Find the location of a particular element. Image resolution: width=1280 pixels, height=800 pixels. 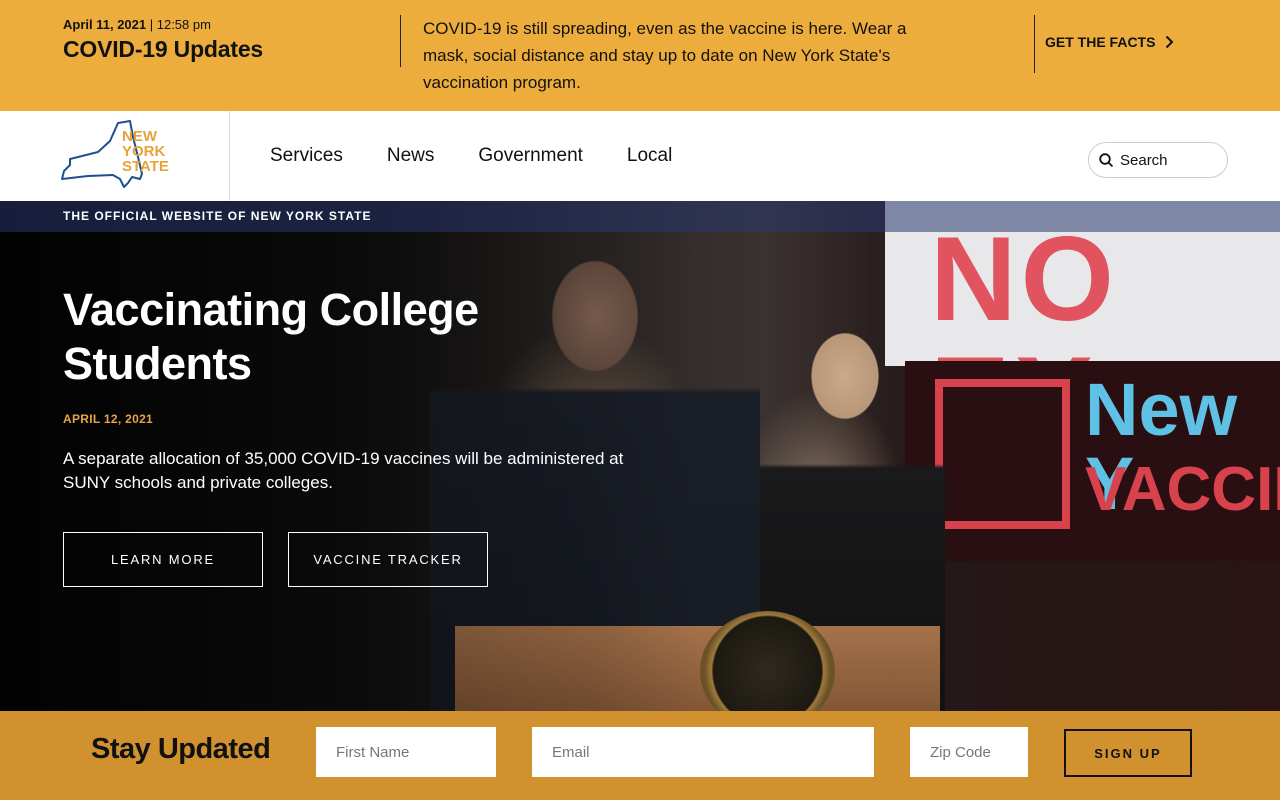

vaccine-tracker-button: VACCINE TRACKER is located at coordinates (388, 559).